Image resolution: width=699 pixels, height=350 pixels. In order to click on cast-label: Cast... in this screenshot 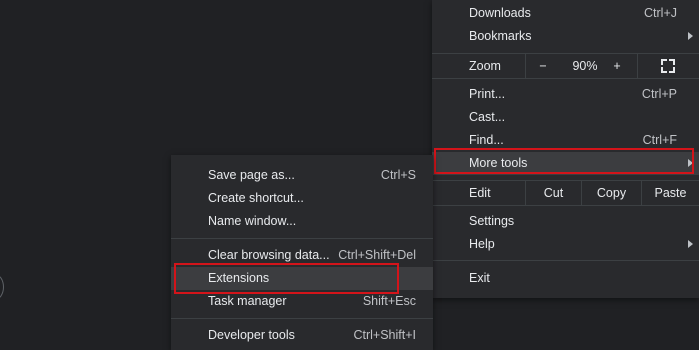, I will do `click(487, 117)`.